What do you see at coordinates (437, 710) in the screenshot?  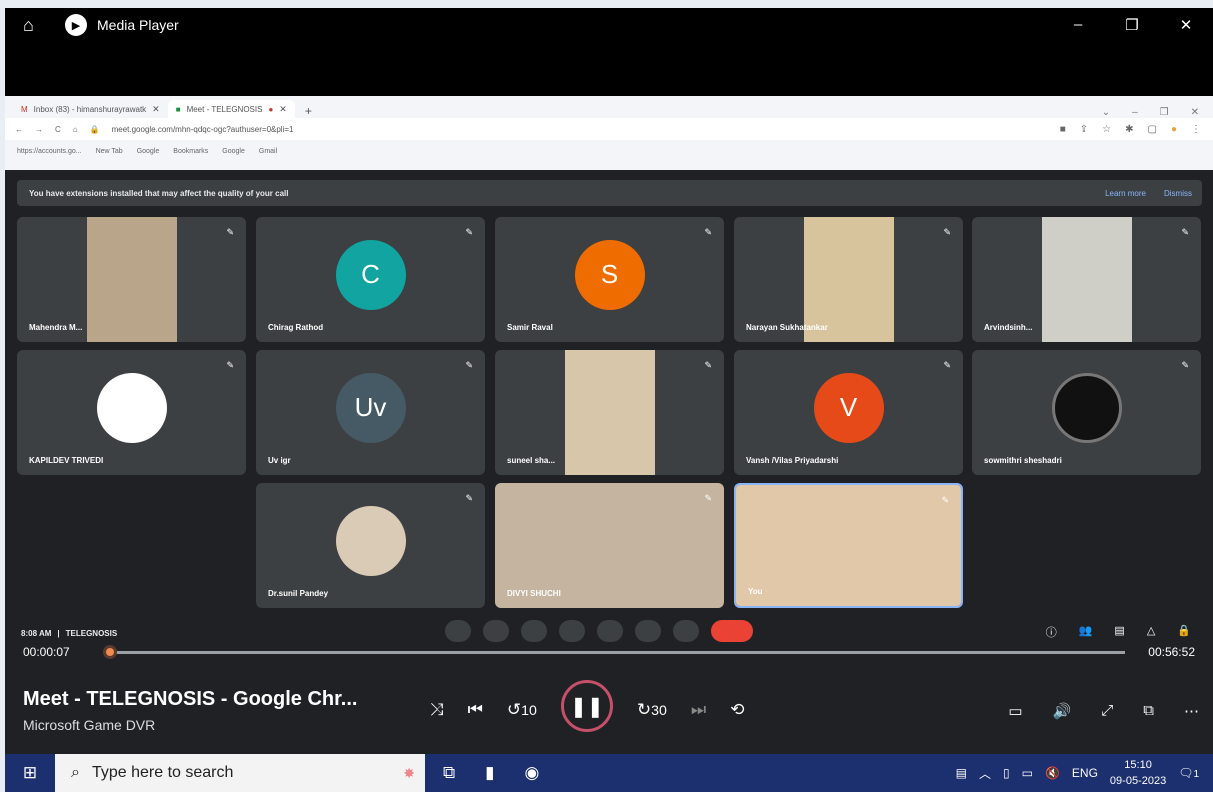 I see `shuffle-icon: ⤨` at bounding box center [437, 710].